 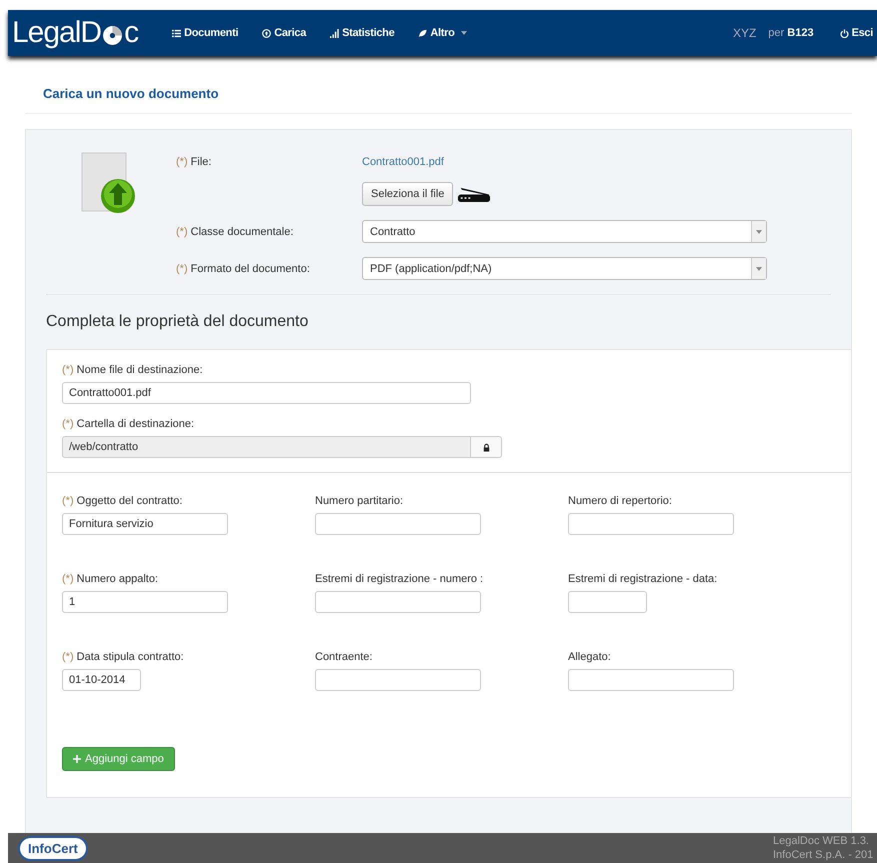 What do you see at coordinates (110, 579) in the screenshot?
I see `field-label: (*) Numero appalto:` at bounding box center [110, 579].